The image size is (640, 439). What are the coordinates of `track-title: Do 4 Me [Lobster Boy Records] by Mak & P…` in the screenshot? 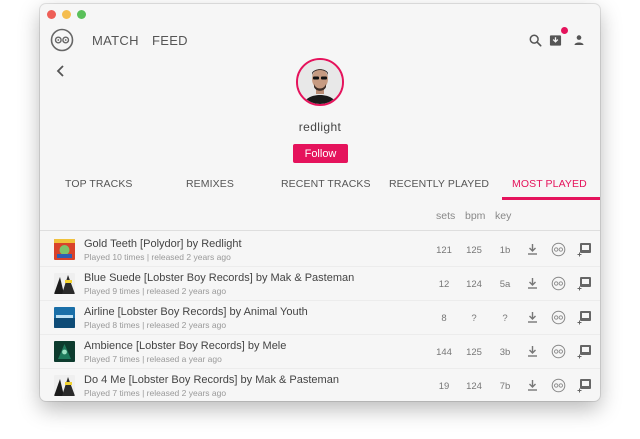 It's located at (211, 380).